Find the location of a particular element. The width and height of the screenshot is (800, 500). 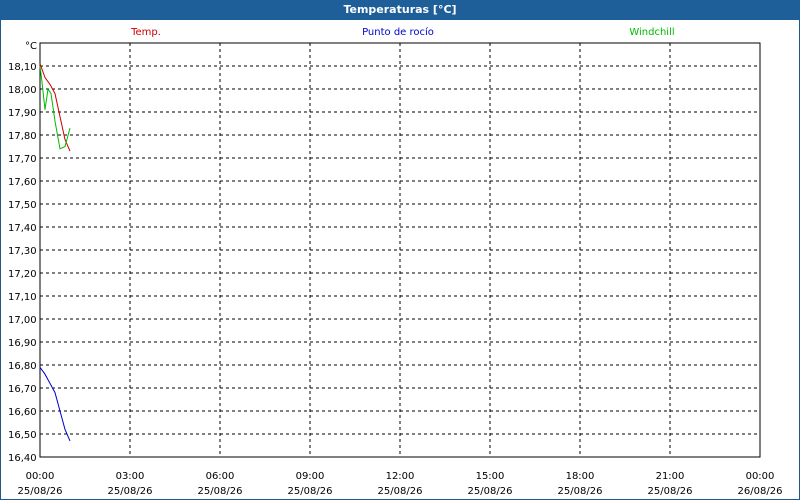

y-tick-label: 18,10 is located at coordinates (22, 67).